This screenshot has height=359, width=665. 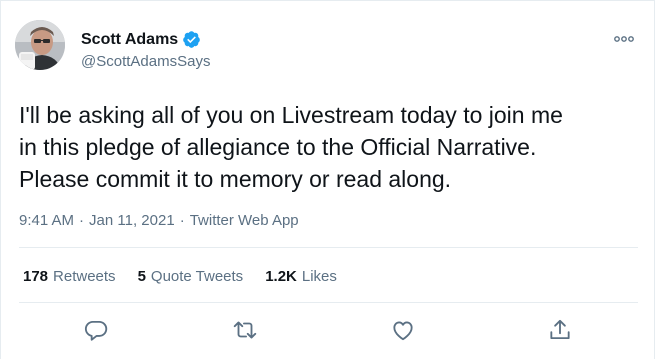 I want to click on retweet-button, so click(x=245, y=330).